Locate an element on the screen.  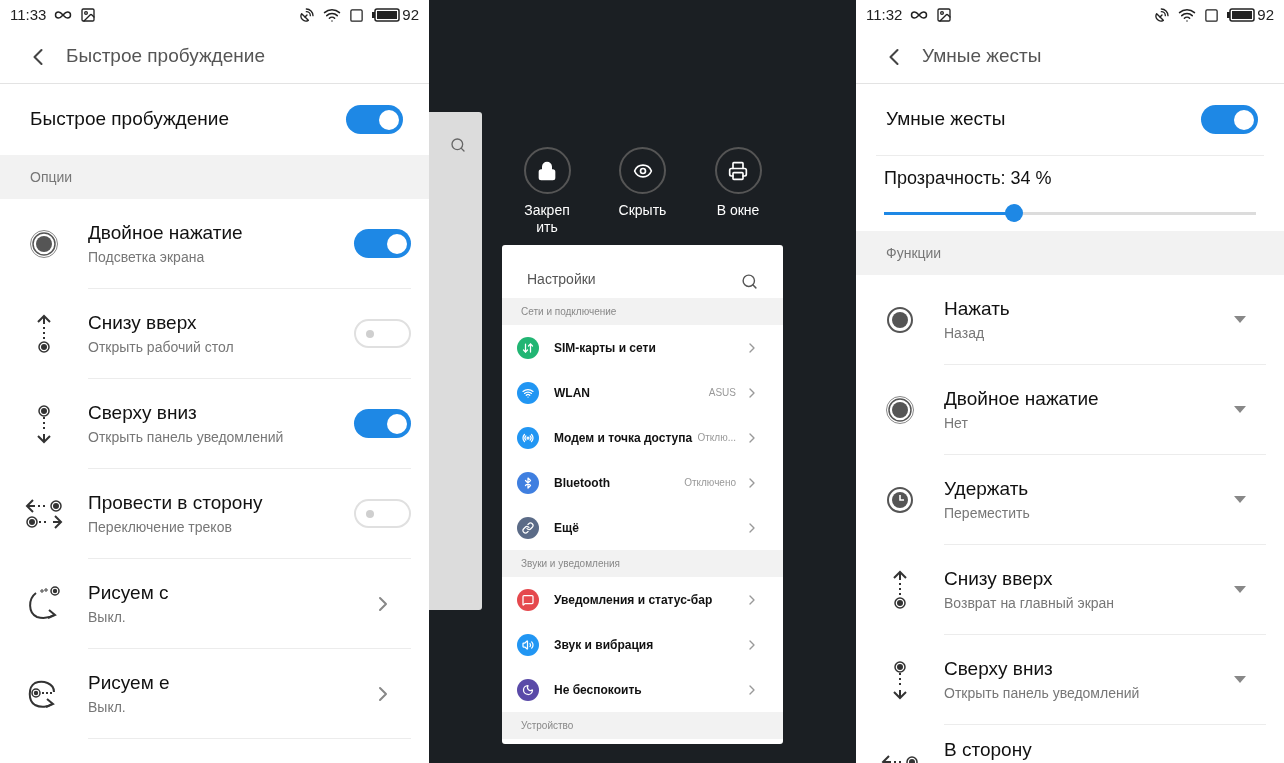
settings-row: Bluetooth Отключено is located at coordinates (642, 482).